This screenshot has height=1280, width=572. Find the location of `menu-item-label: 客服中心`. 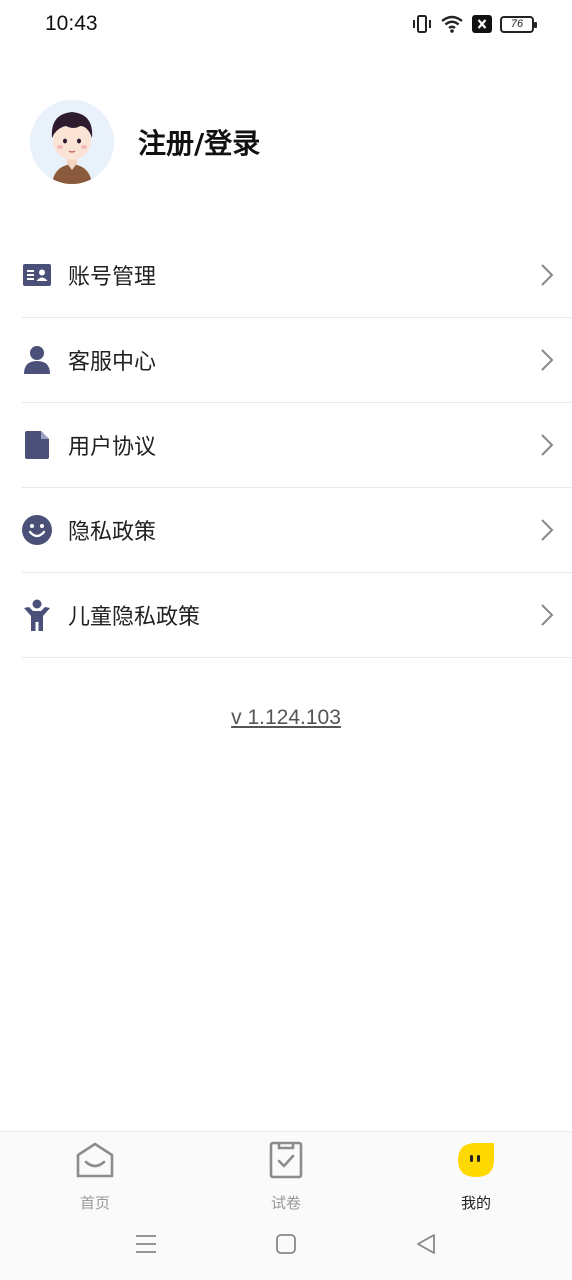

menu-item-label: 客服中心 is located at coordinates (112, 362).